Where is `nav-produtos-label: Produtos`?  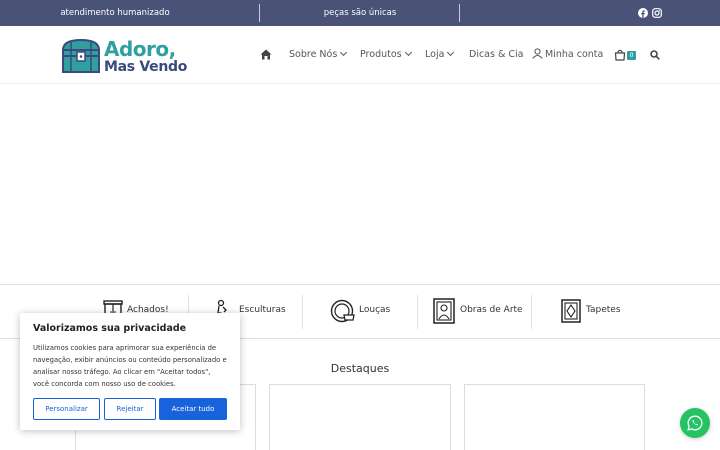
nav-produtos-label: Produtos is located at coordinates (381, 54).